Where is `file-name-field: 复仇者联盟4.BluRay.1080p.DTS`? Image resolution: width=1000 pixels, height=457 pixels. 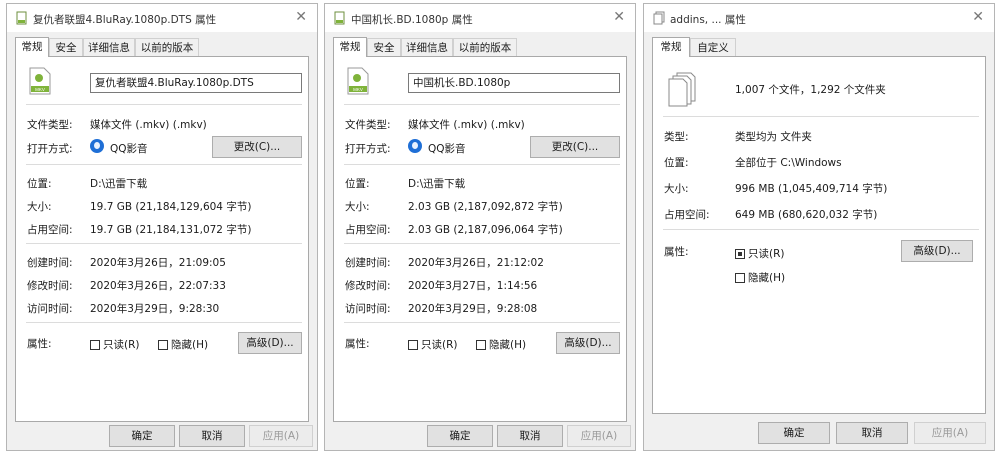
file-name-field: 复仇者联盟4.BluRay.1080p.DTS is located at coordinates (196, 83).